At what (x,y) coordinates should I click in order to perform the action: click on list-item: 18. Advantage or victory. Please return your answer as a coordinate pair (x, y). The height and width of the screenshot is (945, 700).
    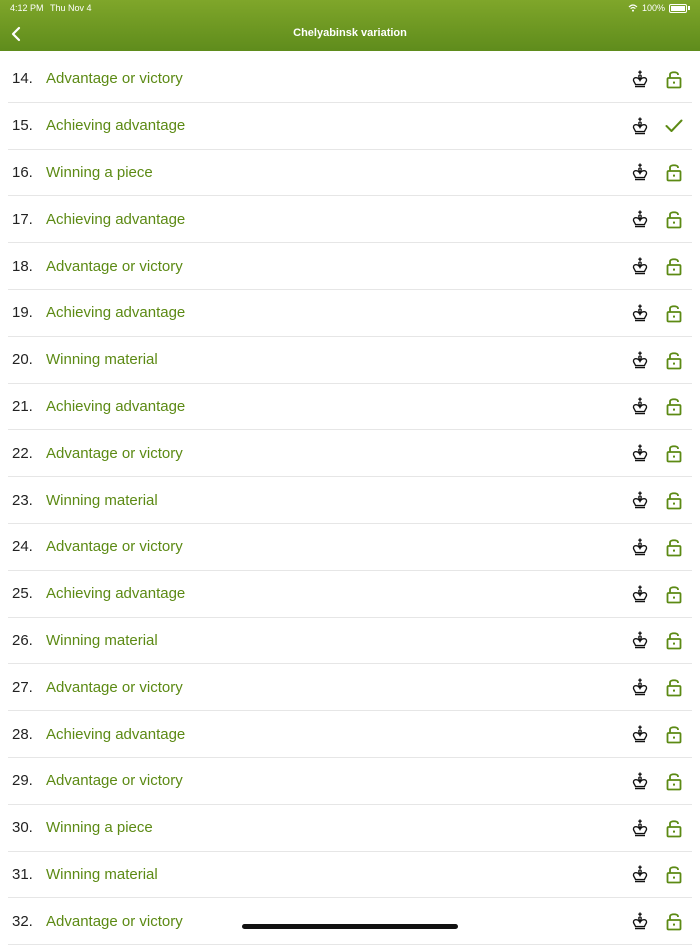
    Looking at the image, I should click on (350, 266).